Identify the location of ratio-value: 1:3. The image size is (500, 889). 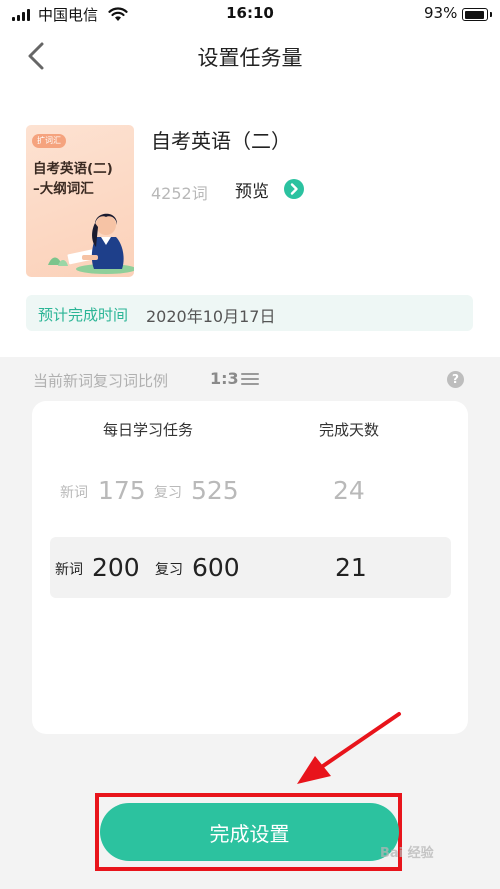
(224, 378).